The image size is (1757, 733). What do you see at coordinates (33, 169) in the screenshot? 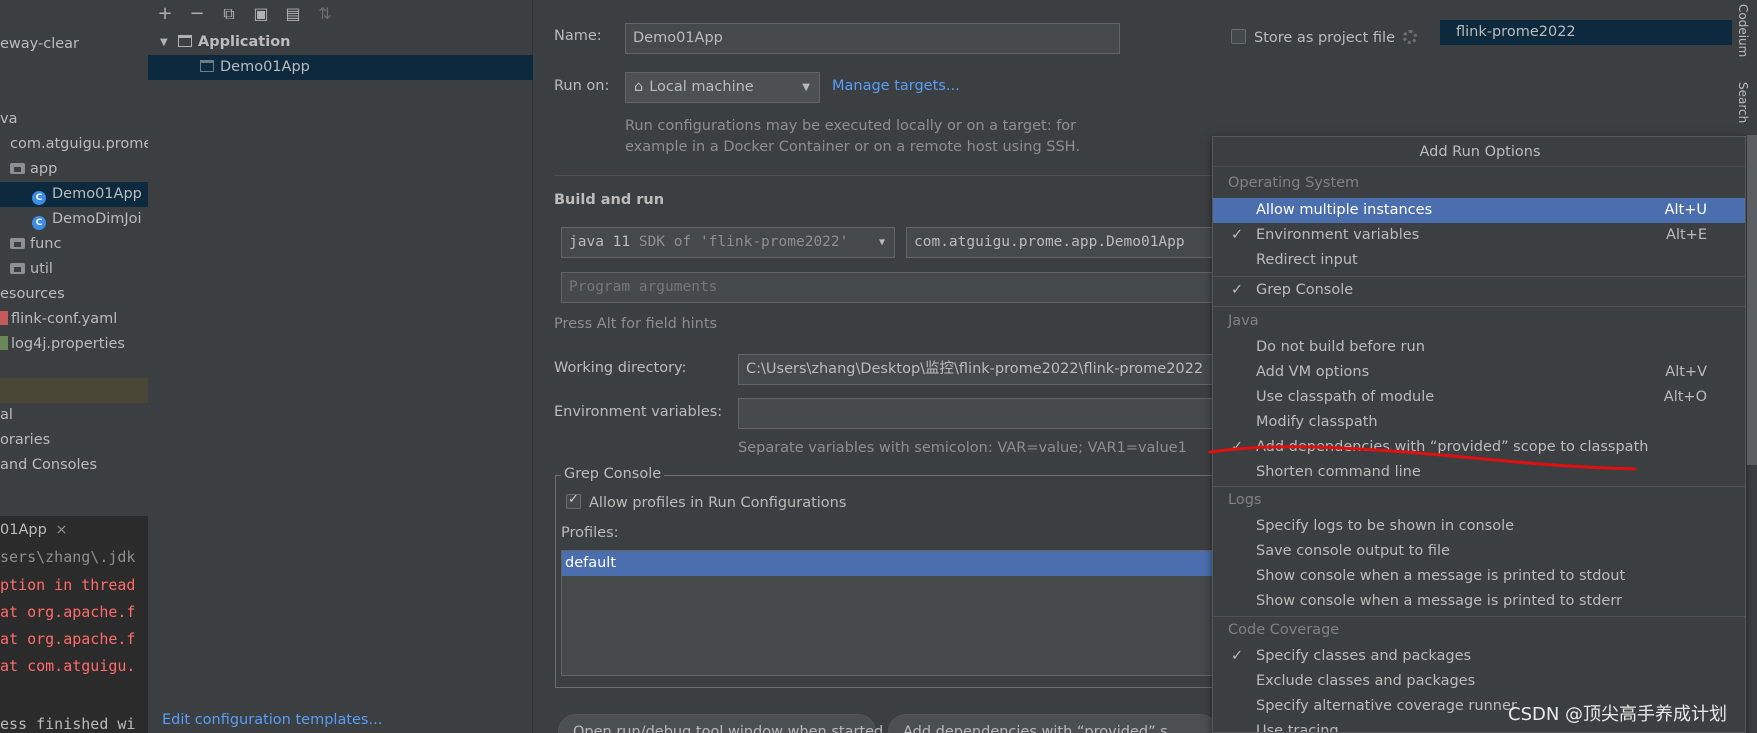
I see `project-item: app` at bounding box center [33, 169].